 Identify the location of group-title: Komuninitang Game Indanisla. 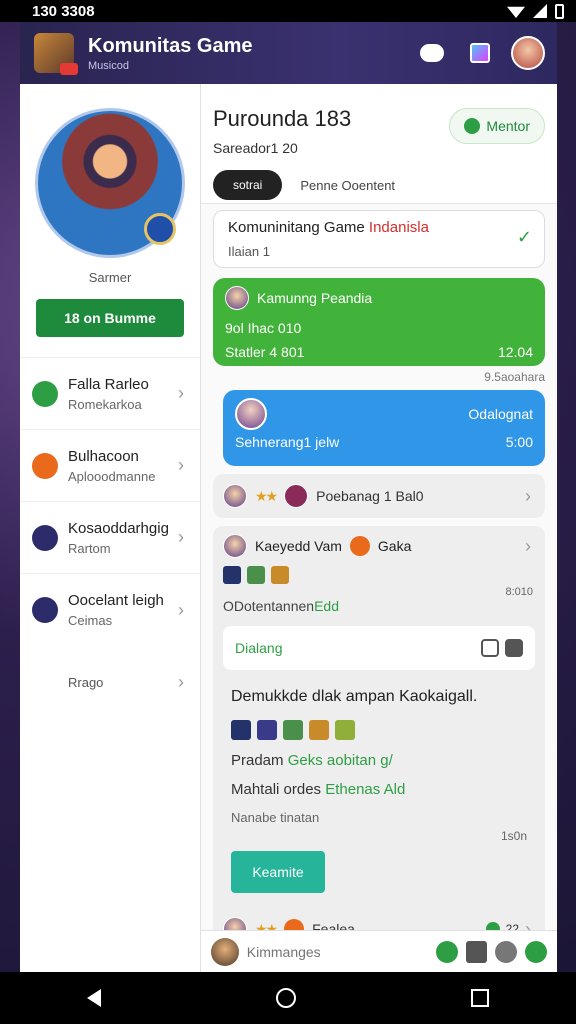
(379, 227).